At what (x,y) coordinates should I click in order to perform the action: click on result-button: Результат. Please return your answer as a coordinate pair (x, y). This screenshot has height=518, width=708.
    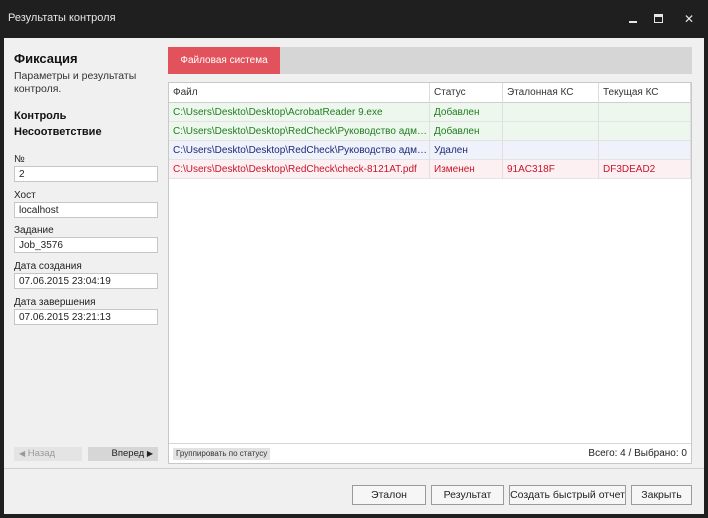
    Looking at the image, I should click on (467, 495).